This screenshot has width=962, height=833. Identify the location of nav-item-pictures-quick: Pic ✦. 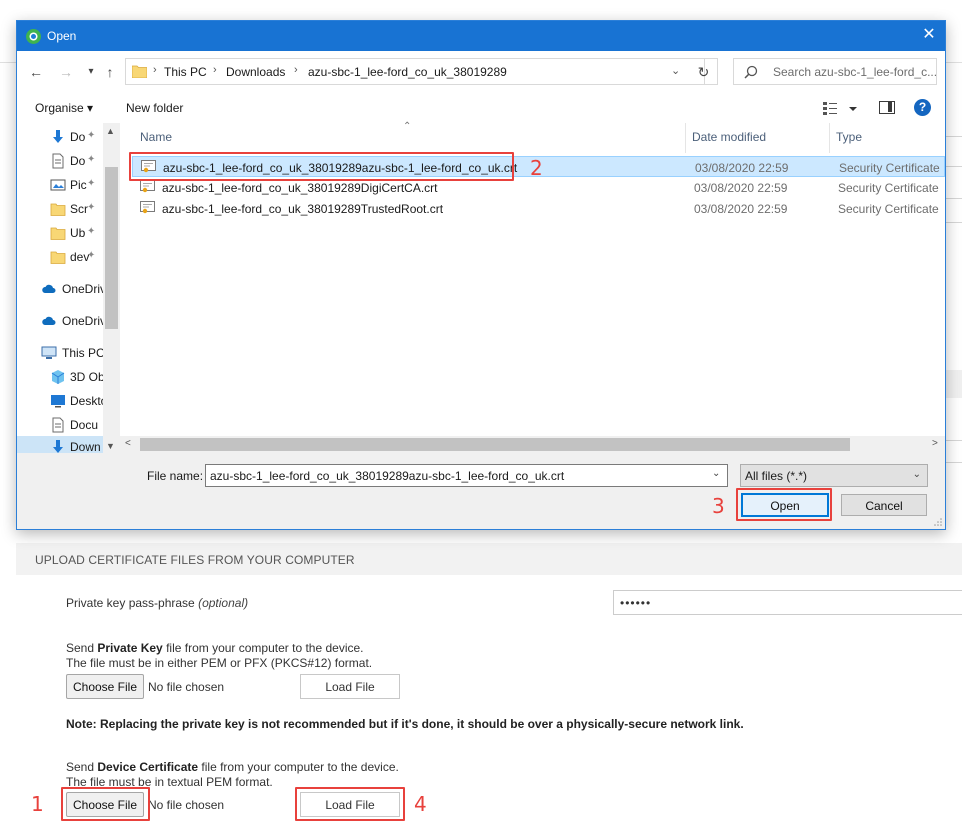
(61, 185).